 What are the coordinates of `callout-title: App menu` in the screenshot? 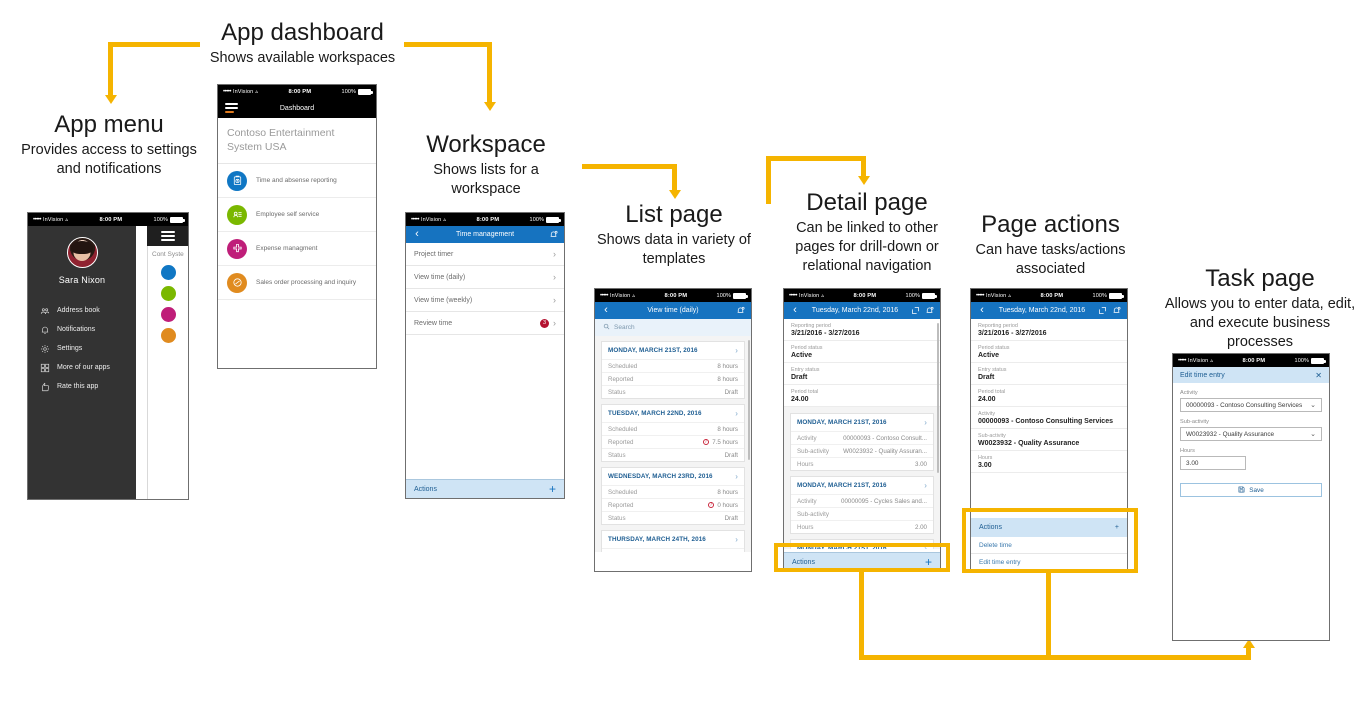 It's located at (109, 124).